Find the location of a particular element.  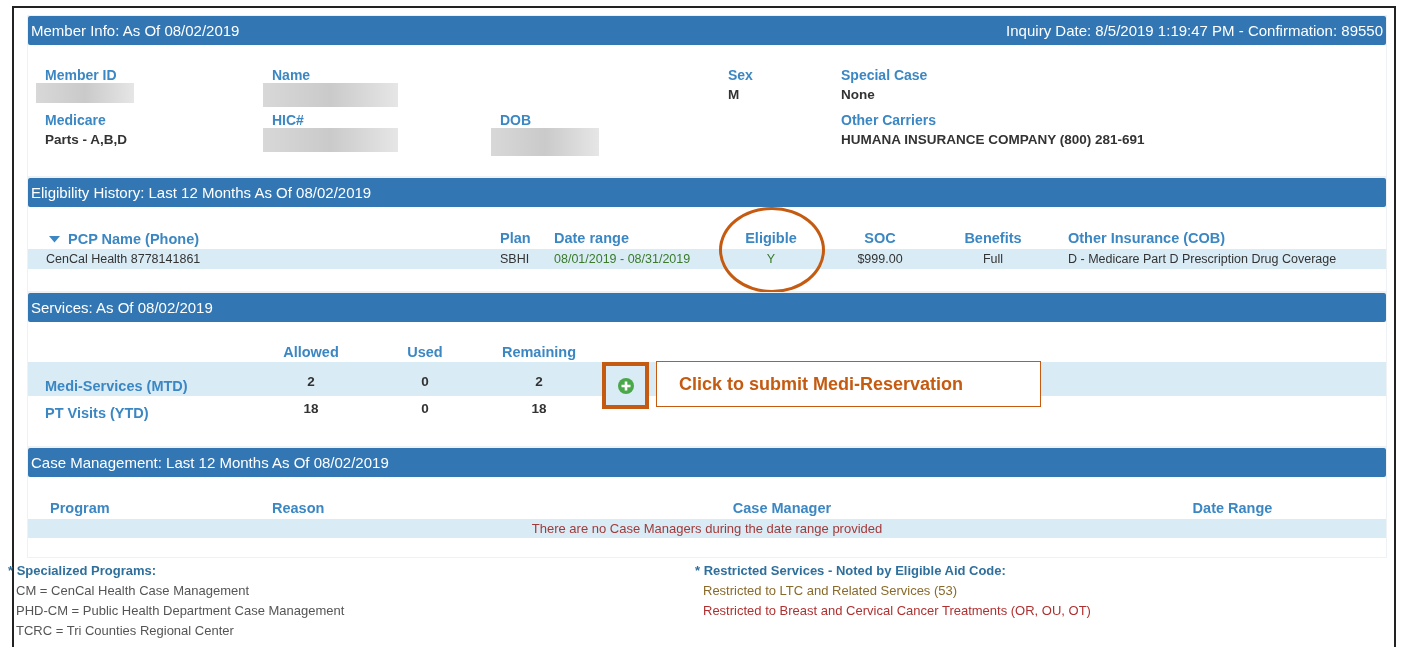

table-cell: 08/01/2019 - 08/31/2019 is located at coordinates (622, 259).